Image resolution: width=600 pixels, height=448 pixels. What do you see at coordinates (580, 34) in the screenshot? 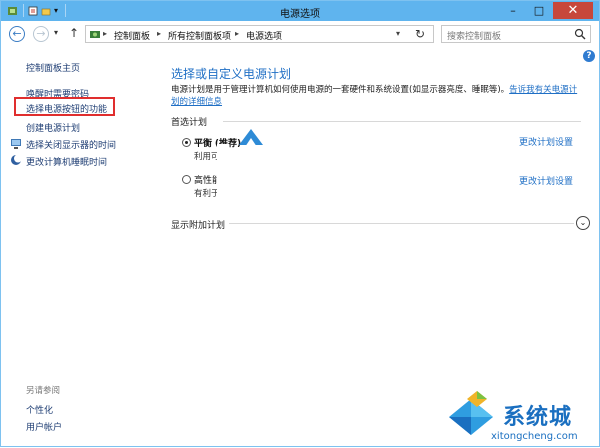
I see `search-icon` at bounding box center [580, 34].